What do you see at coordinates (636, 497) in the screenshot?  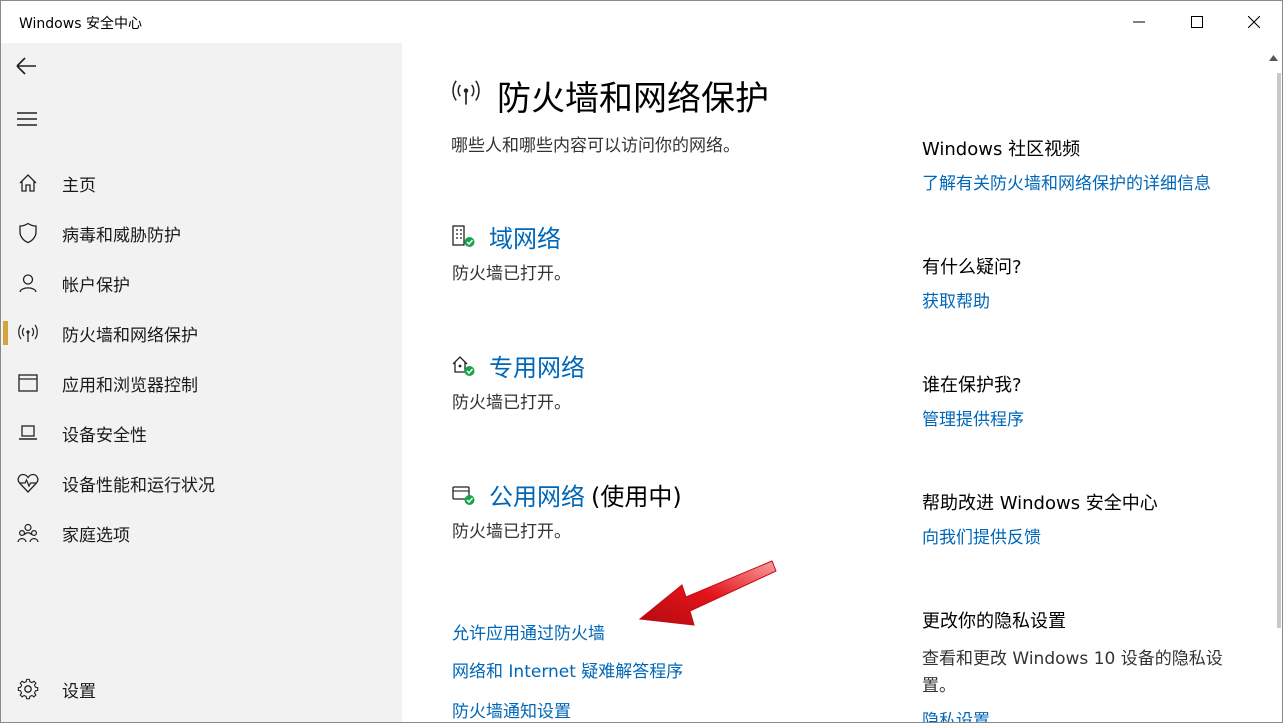 I see `network-in-use-label: (使用中)` at bounding box center [636, 497].